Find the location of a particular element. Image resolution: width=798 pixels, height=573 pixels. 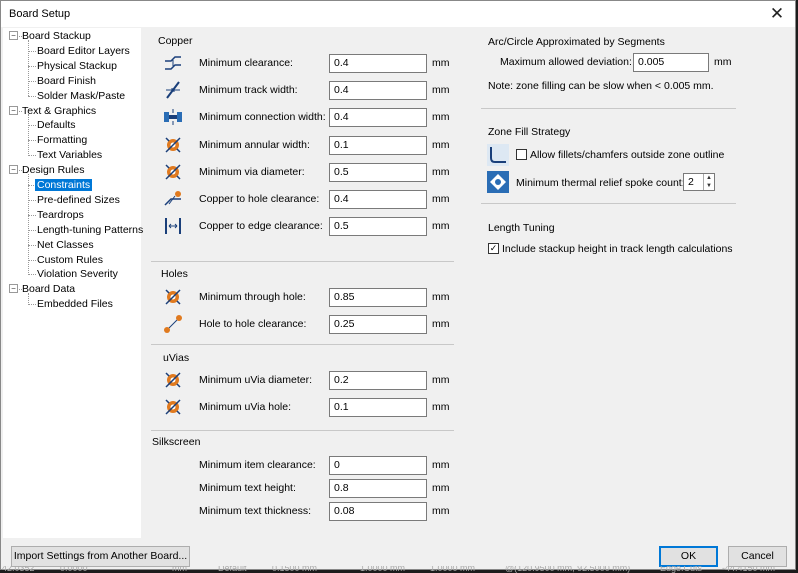

fillets-checkbox is located at coordinates (521, 154).